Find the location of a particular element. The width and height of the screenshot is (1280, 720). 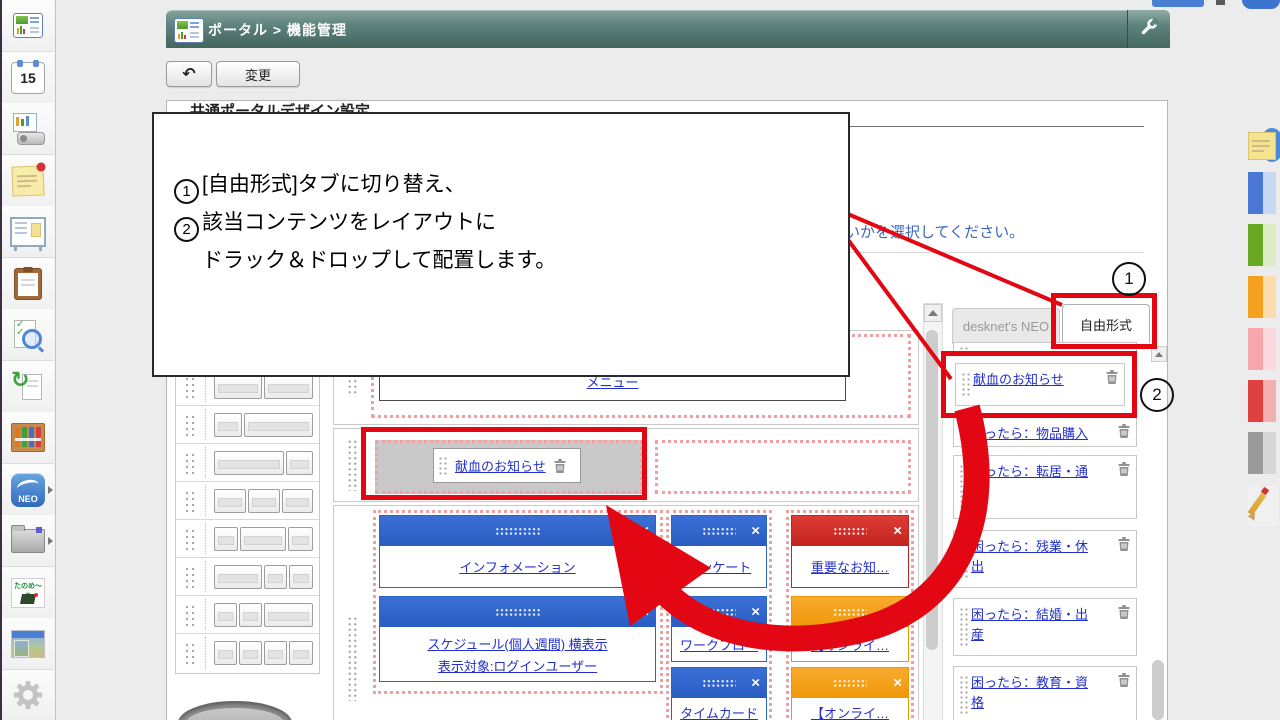

content-item-link: 困ったら：結婚・出産 is located at coordinates (1035, 625).